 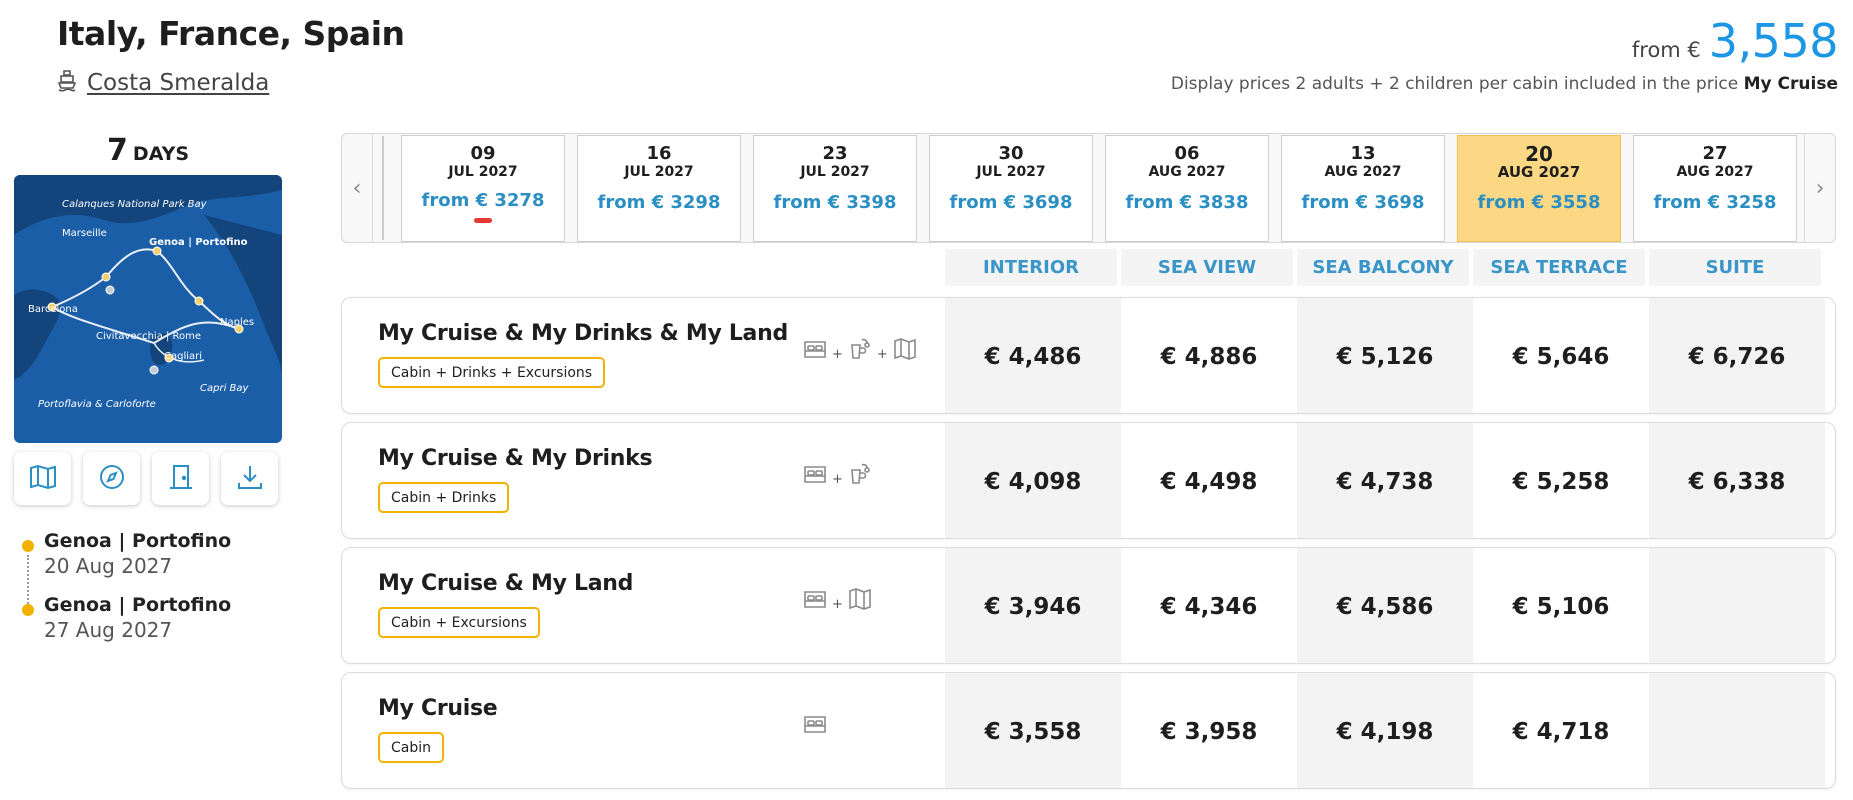 I want to click on price-cell: € 3,558, so click(x=1033, y=730).